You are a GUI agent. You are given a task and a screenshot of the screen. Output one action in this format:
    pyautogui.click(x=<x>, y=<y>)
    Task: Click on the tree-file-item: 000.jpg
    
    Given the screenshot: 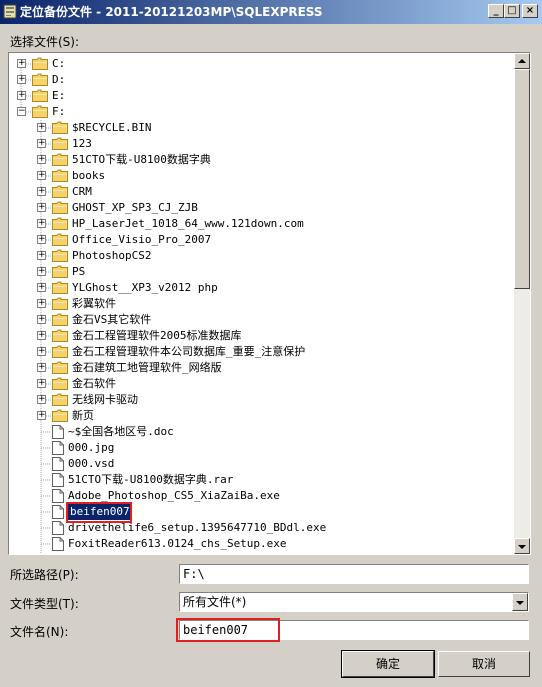 What is the action you would take?
    pyautogui.click(x=261, y=448)
    